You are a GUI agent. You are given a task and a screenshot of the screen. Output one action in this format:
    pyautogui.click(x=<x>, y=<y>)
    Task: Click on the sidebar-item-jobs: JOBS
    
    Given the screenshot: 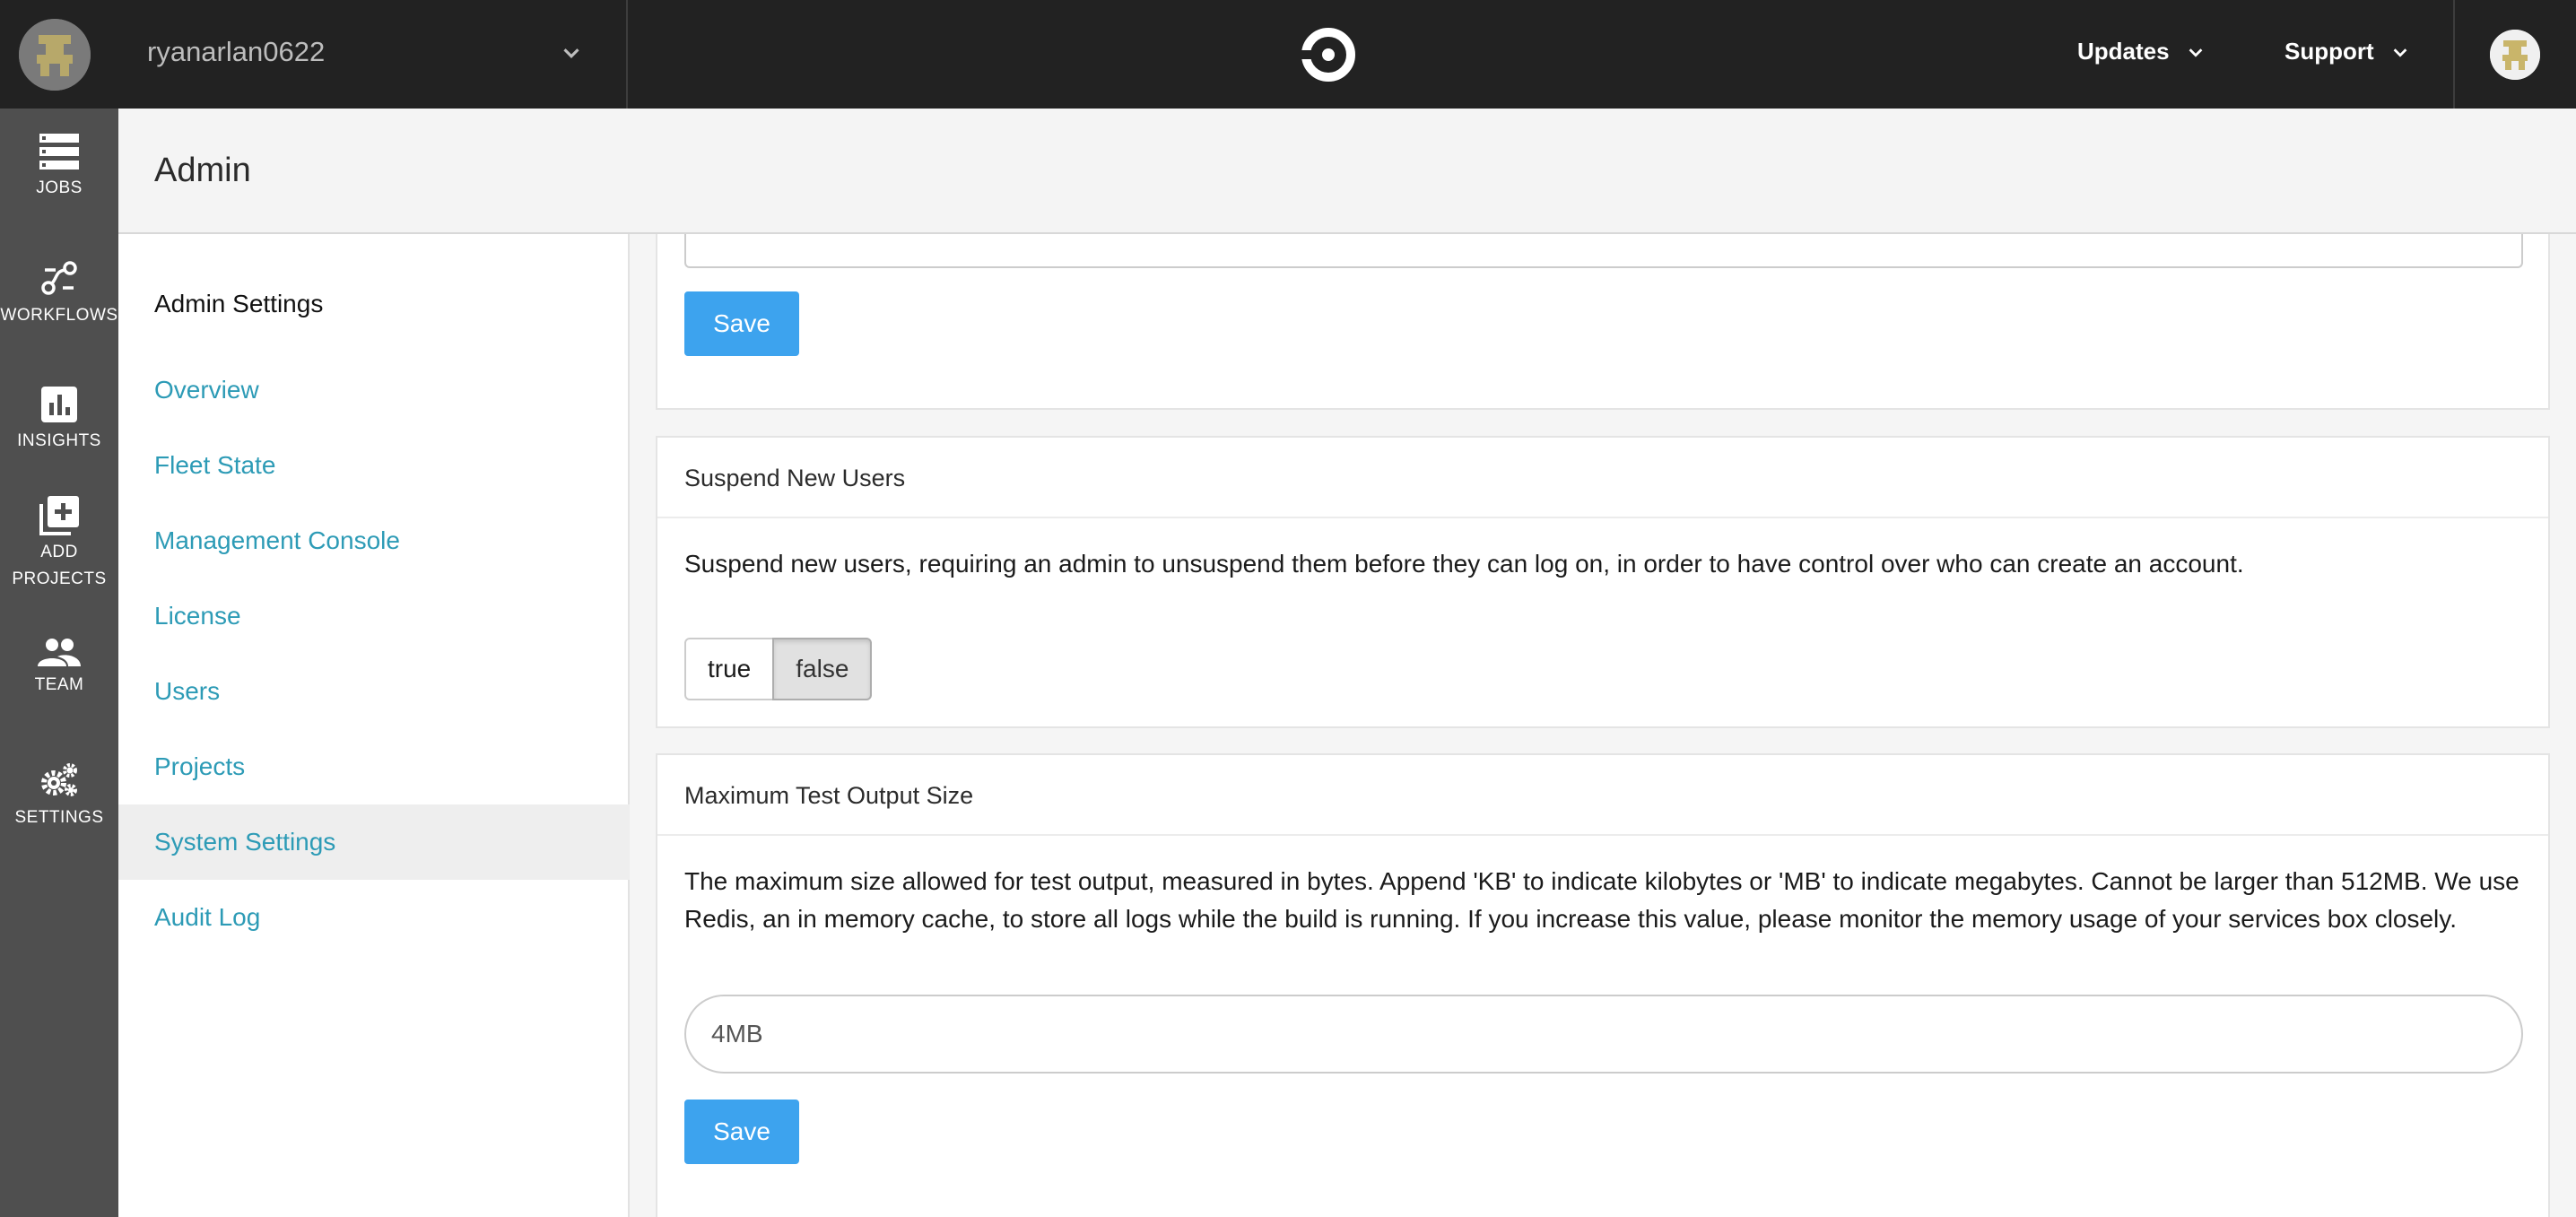 What is the action you would take?
    pyautogui.click(x=59, y=166)
    